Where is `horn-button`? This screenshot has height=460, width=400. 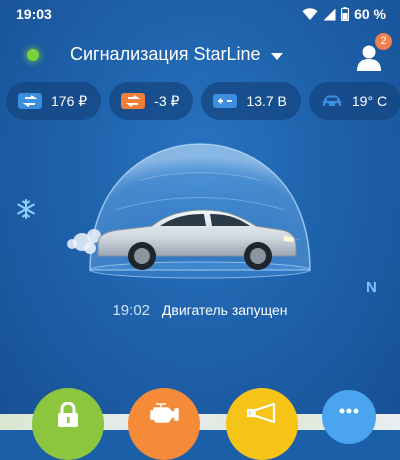
horn-button is located at coordinates (262, 424).